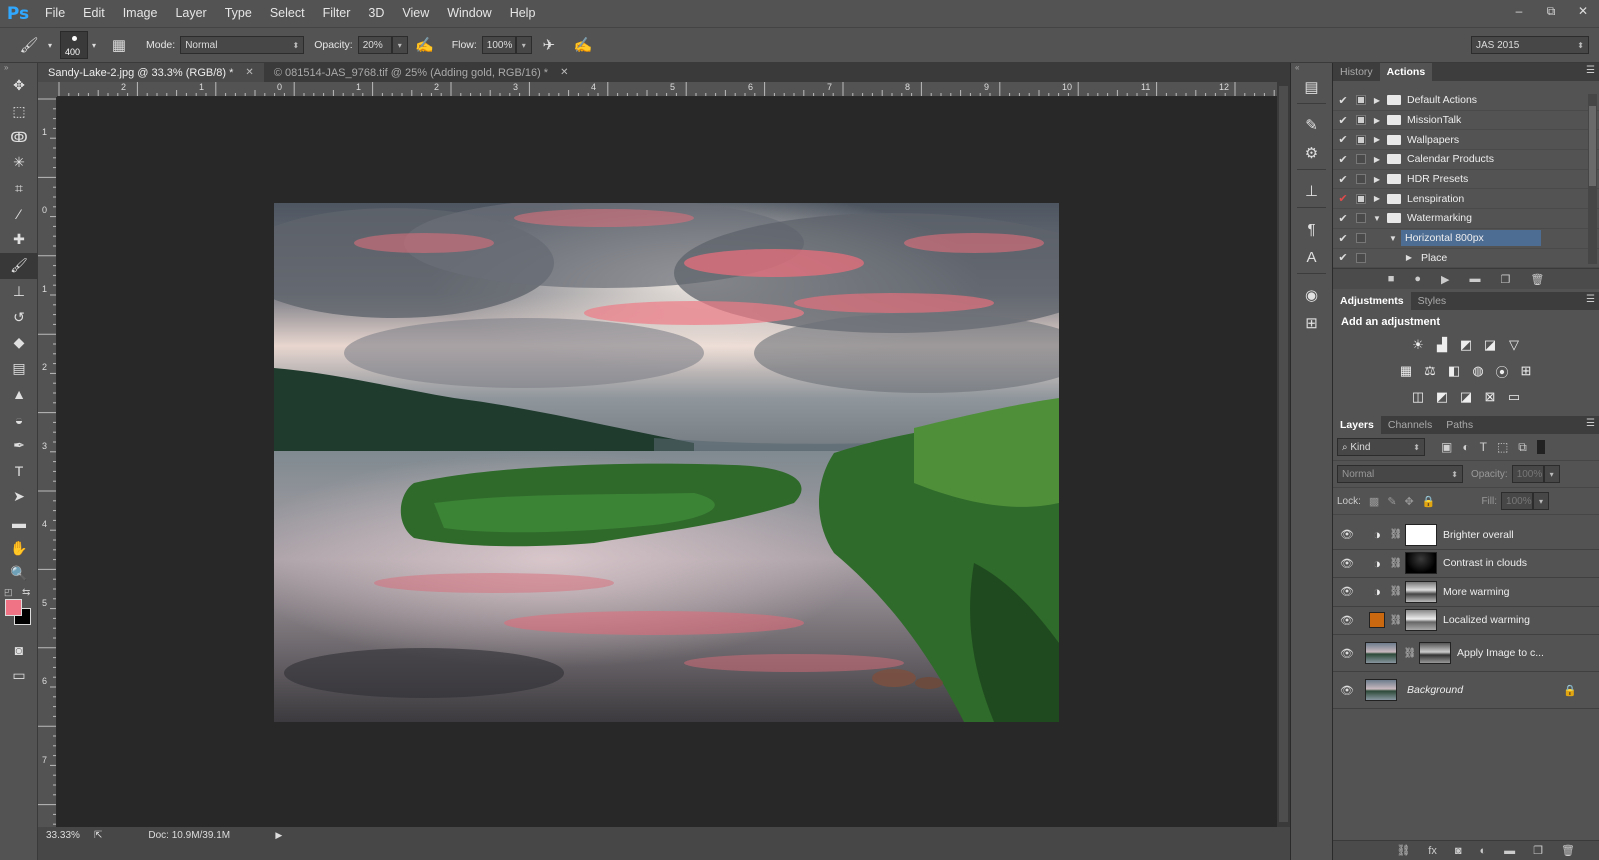 Image resolution: width=1599 pixels, height=860 pixels. Describe the element at coordinates (19, 163) in the screenshot. I see `magic-wand-tool-icon: ✳` at that location.